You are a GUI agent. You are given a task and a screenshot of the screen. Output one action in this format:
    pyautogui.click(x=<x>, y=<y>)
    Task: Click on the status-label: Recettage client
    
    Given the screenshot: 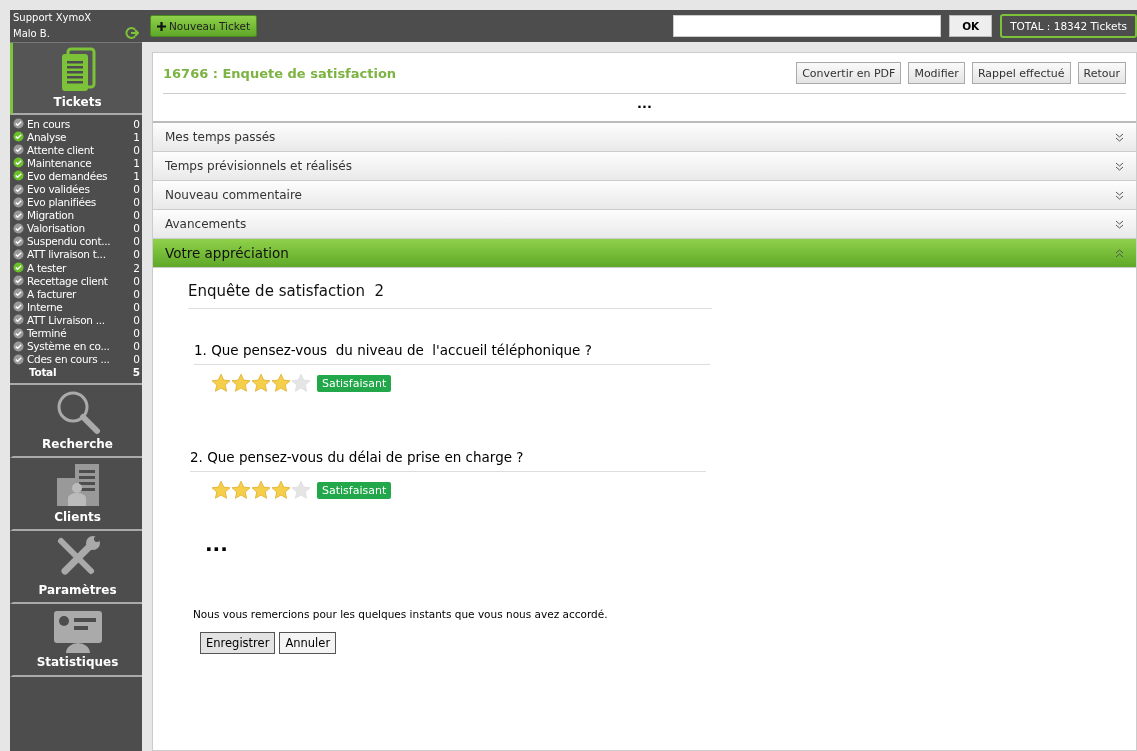 What is the action you would take?
    pyautogui.click(x=79, y=280)
    